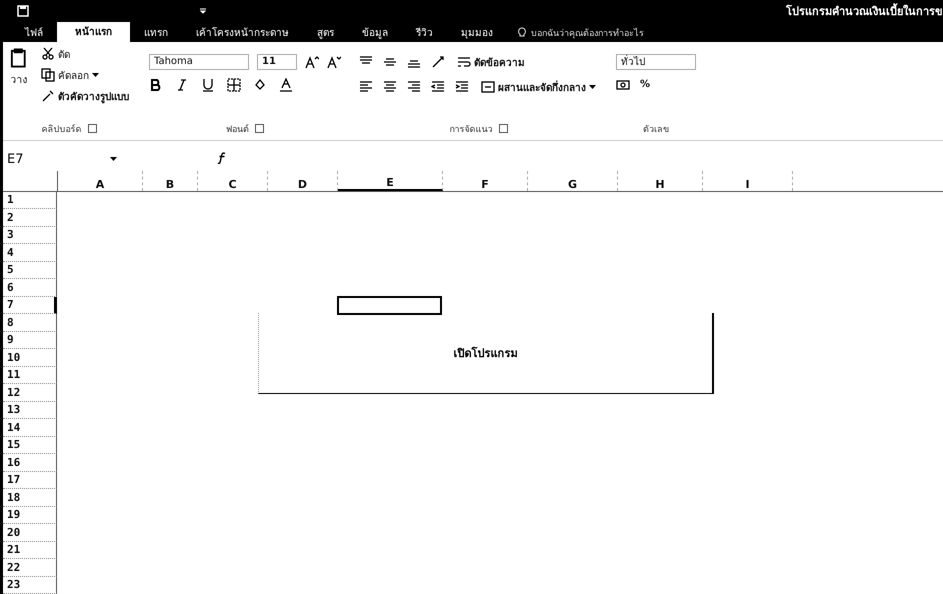 The width and height of the screenshot is (943, 594). What do you see at coordinates (170, 180) in the screenshot?
I see `column-header: B` at bounding box center [170, 180].